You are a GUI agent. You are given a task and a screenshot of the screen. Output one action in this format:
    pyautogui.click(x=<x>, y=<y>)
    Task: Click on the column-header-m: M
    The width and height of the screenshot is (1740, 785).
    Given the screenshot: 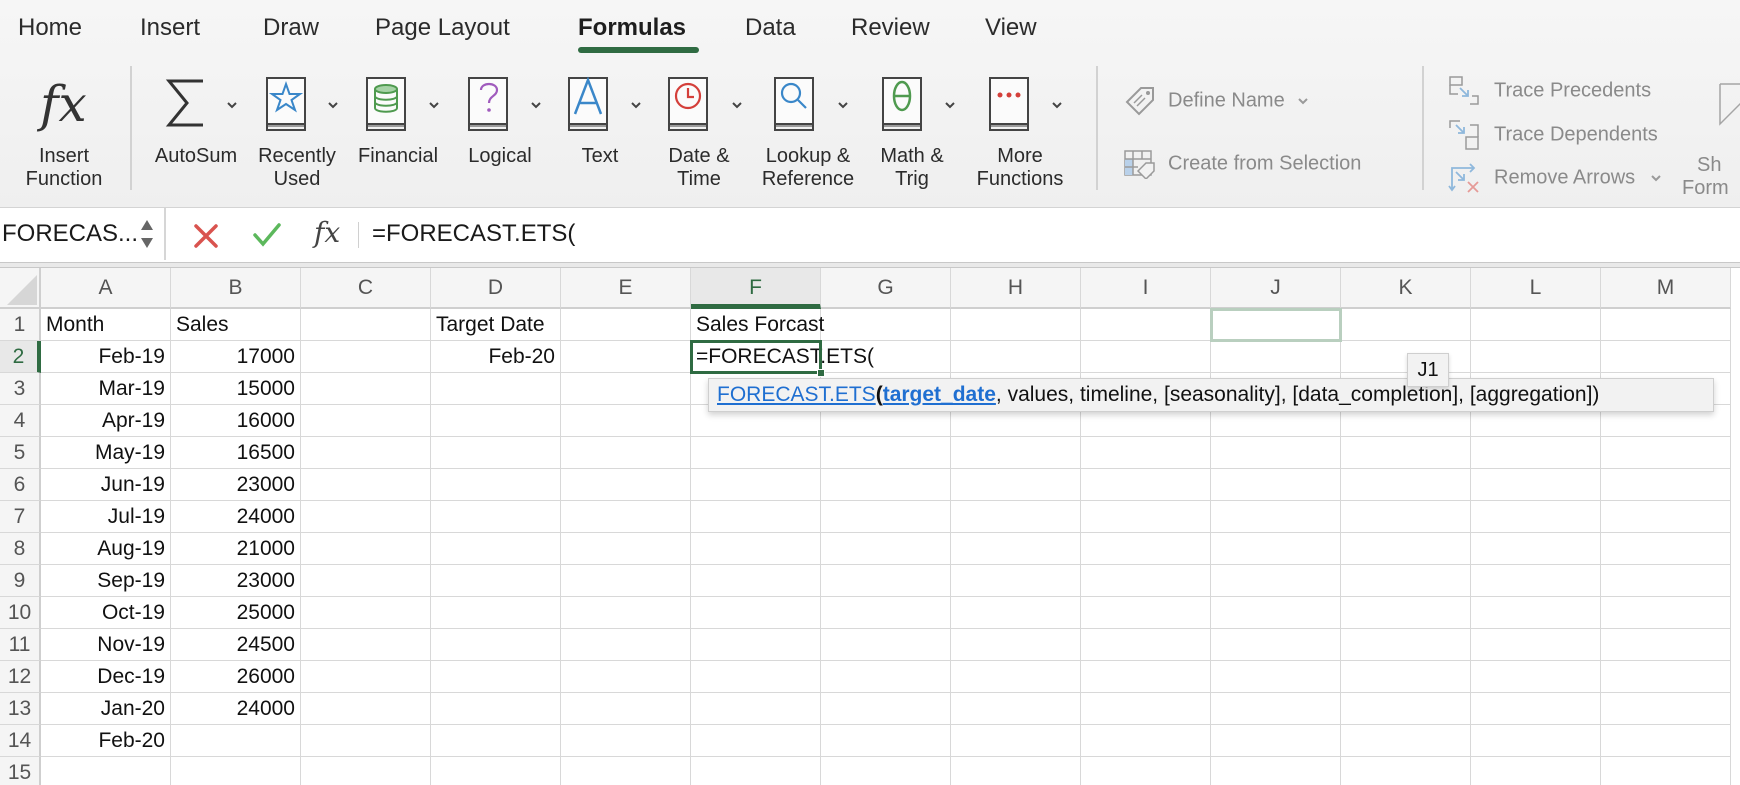 What is the action you would take?
    pyautogui.click(x=1666, y=288)
    